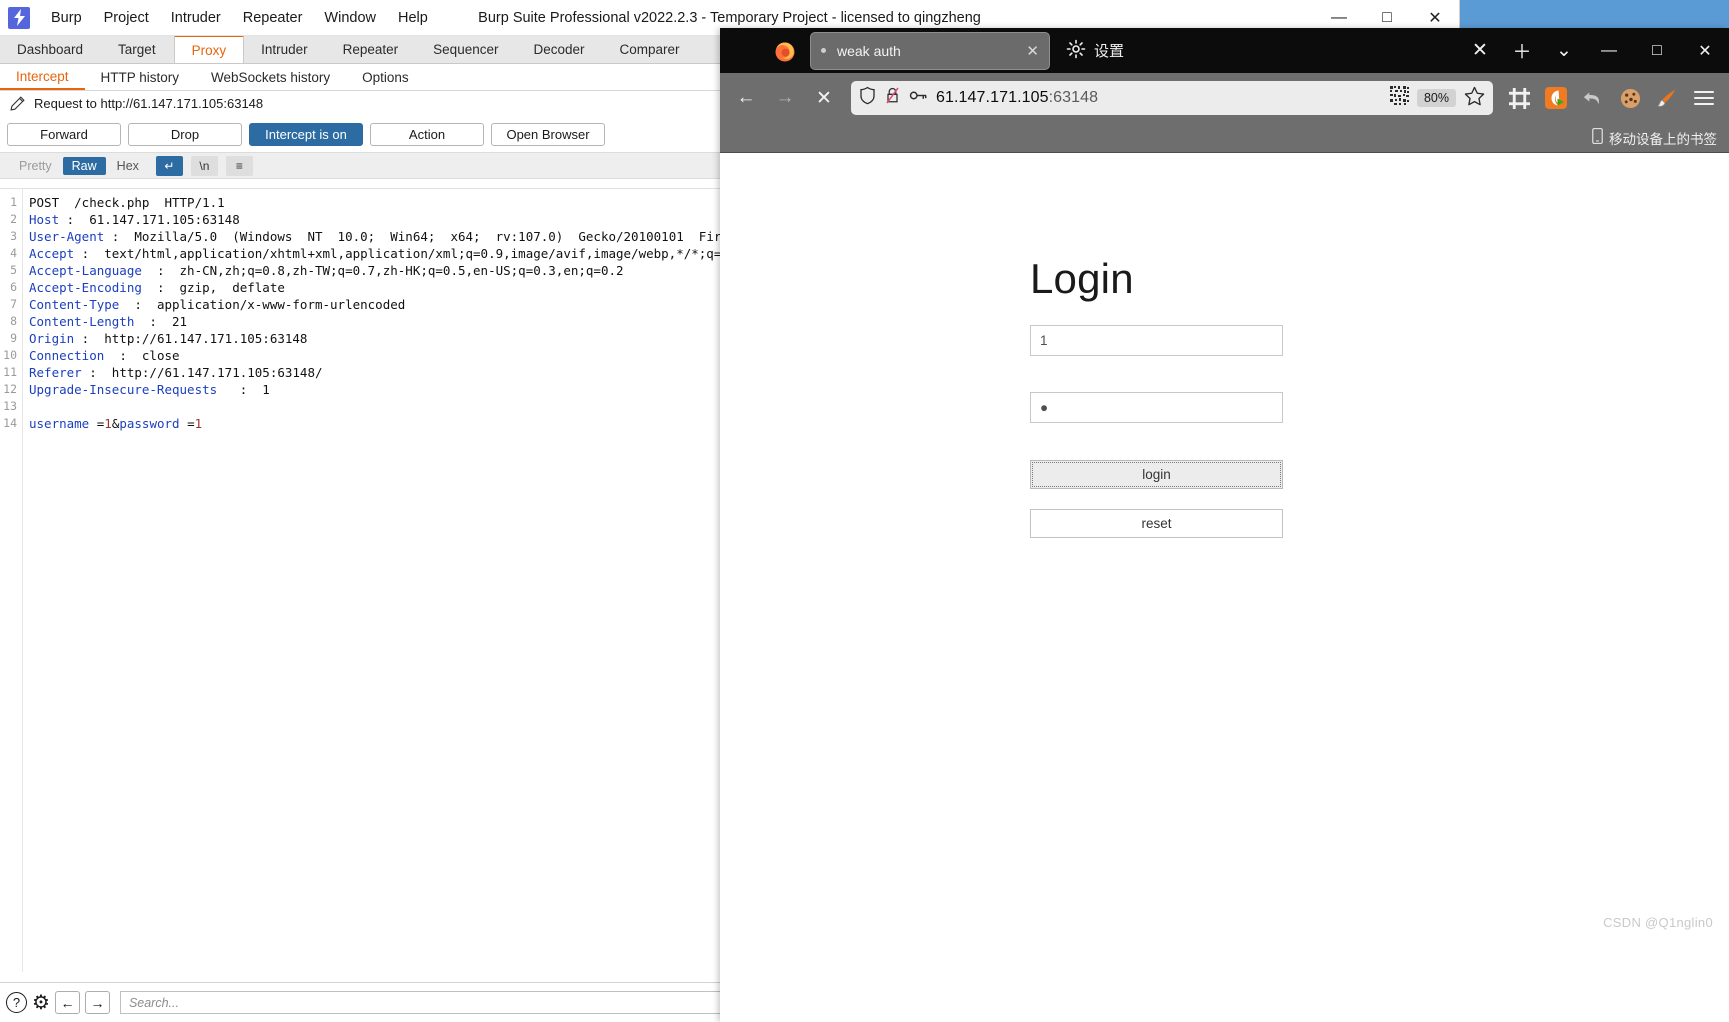  Describe the element at coordinates (140, 77) in the screenshot. I see `subtab-http-history: HTTP history` at that location.